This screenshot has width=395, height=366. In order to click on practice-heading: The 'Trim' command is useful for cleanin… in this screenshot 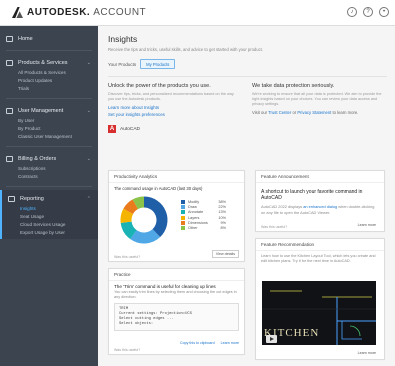, I will do `click(165, 286)`.